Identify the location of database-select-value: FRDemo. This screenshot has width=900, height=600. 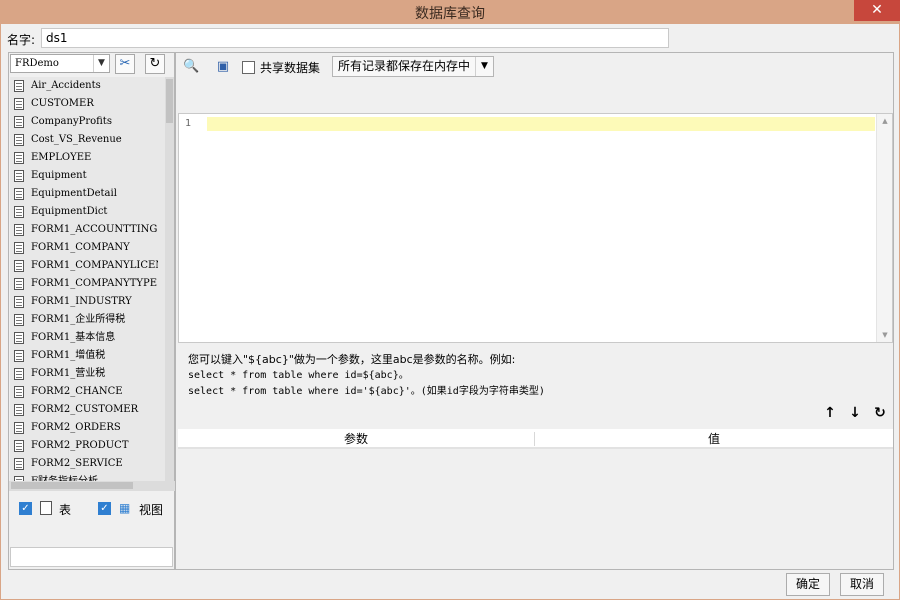
(37, 63).